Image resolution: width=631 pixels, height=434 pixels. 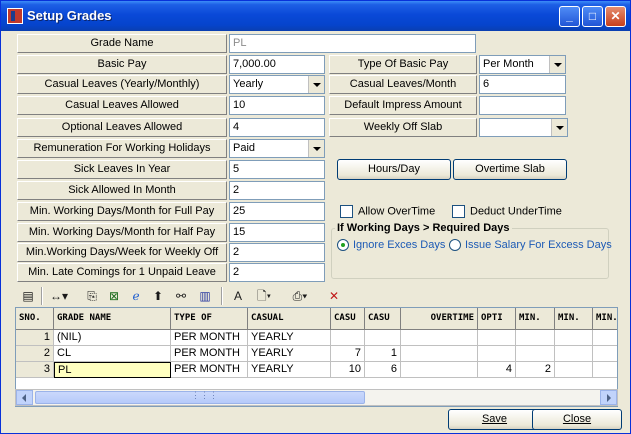 I want to click on min-days-full-pay-input: 25, so click(x=277, y=211).